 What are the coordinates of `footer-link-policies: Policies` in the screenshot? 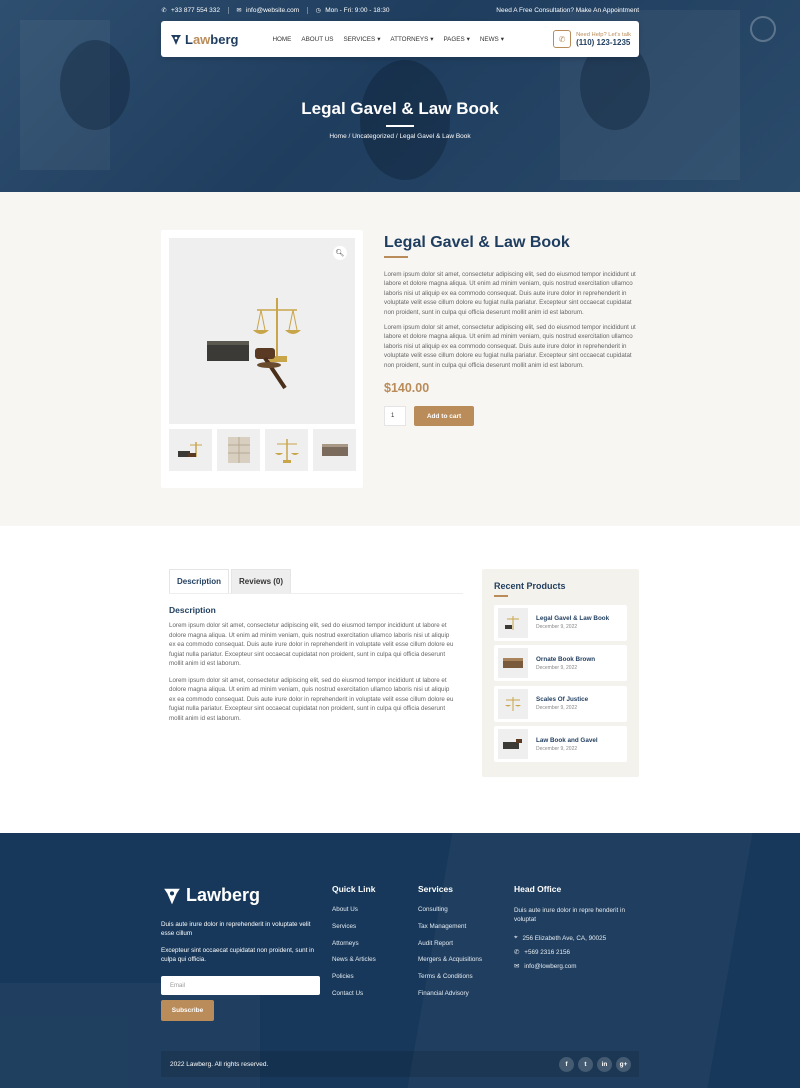 It's located at (354, 976).